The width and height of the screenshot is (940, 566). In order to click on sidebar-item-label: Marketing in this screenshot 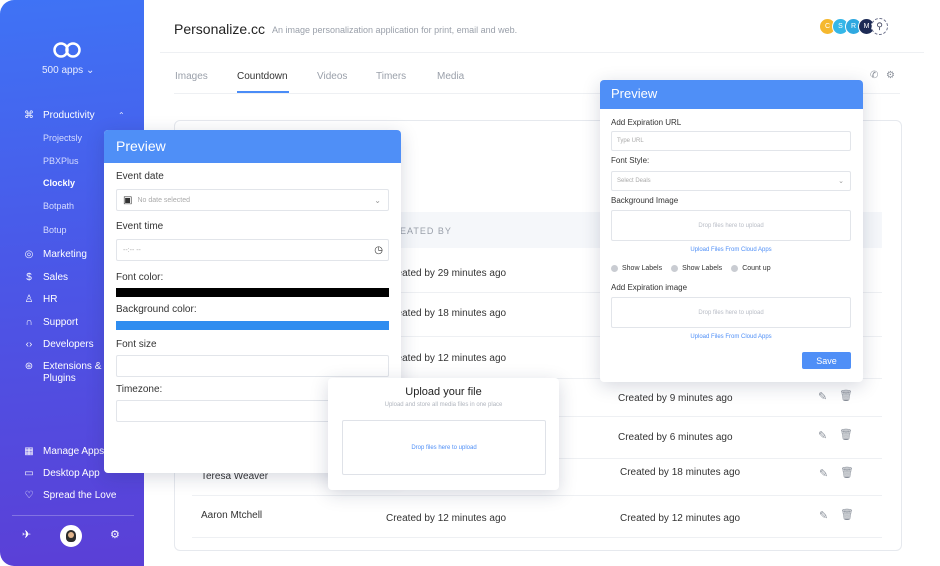, I will do `click(65, 254)`.